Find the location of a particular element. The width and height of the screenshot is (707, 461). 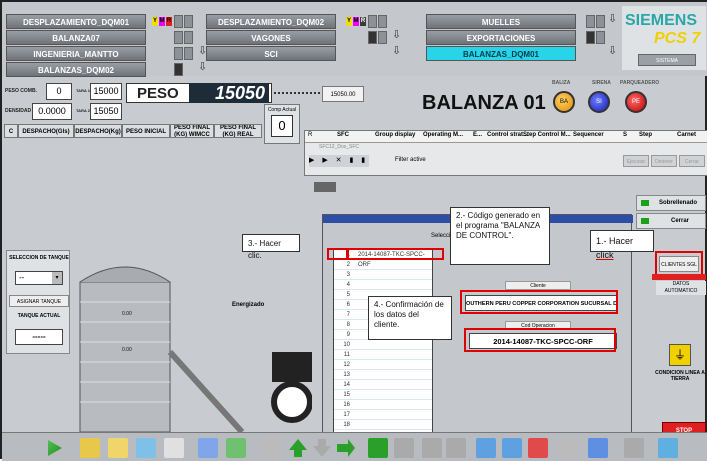

refresh-icon is located at coordinates (378, 448).